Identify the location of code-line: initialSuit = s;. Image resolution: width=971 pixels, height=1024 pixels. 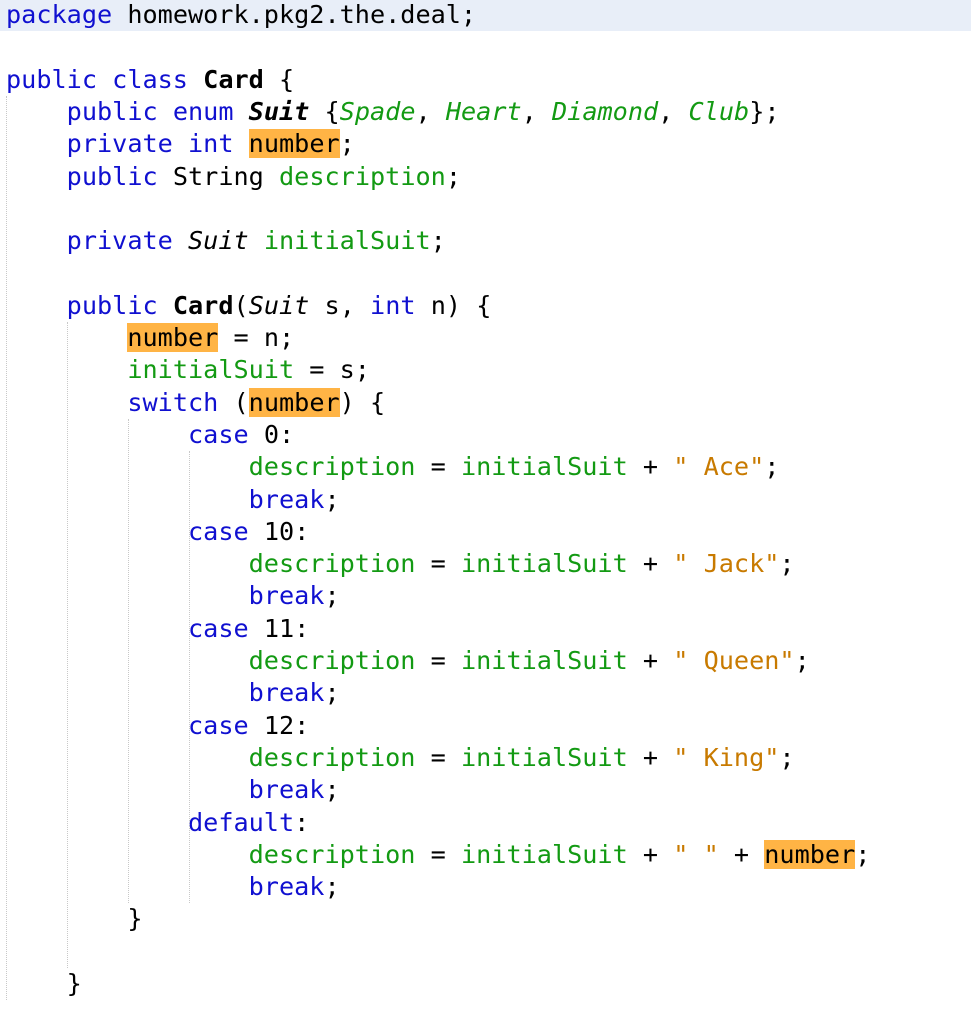
(485, 370).